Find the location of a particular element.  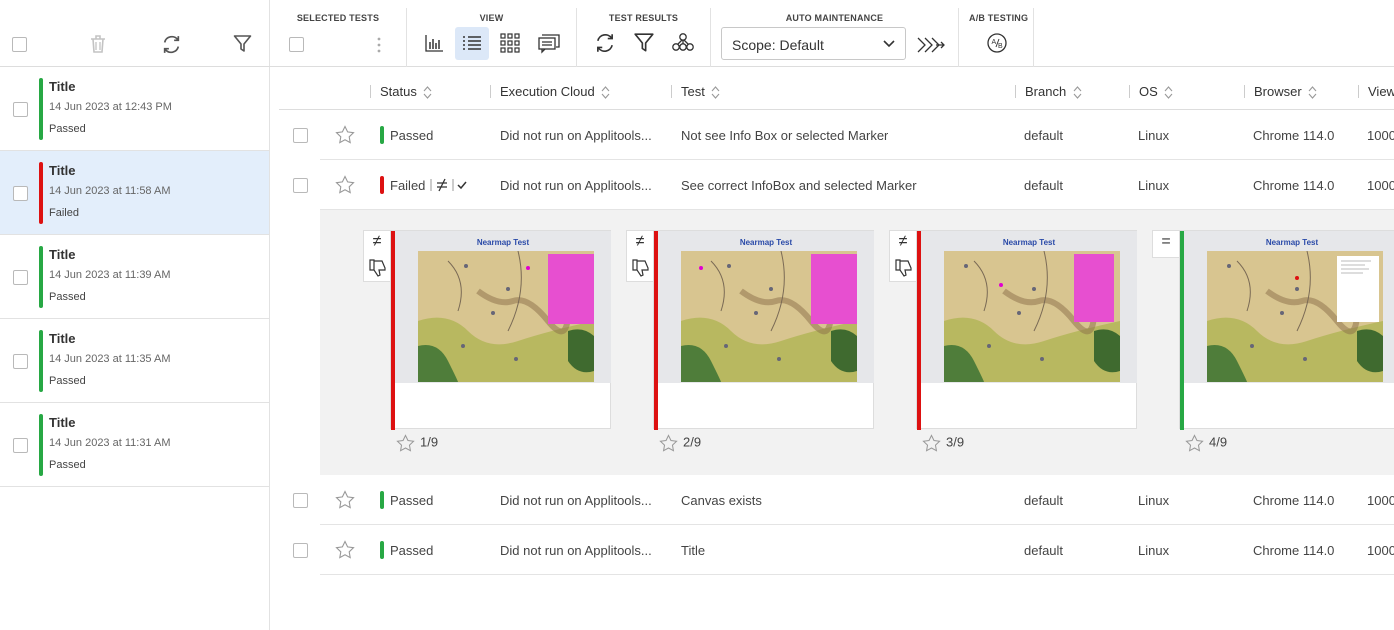

view-group: VIEW is located at coordinates (492, 37).